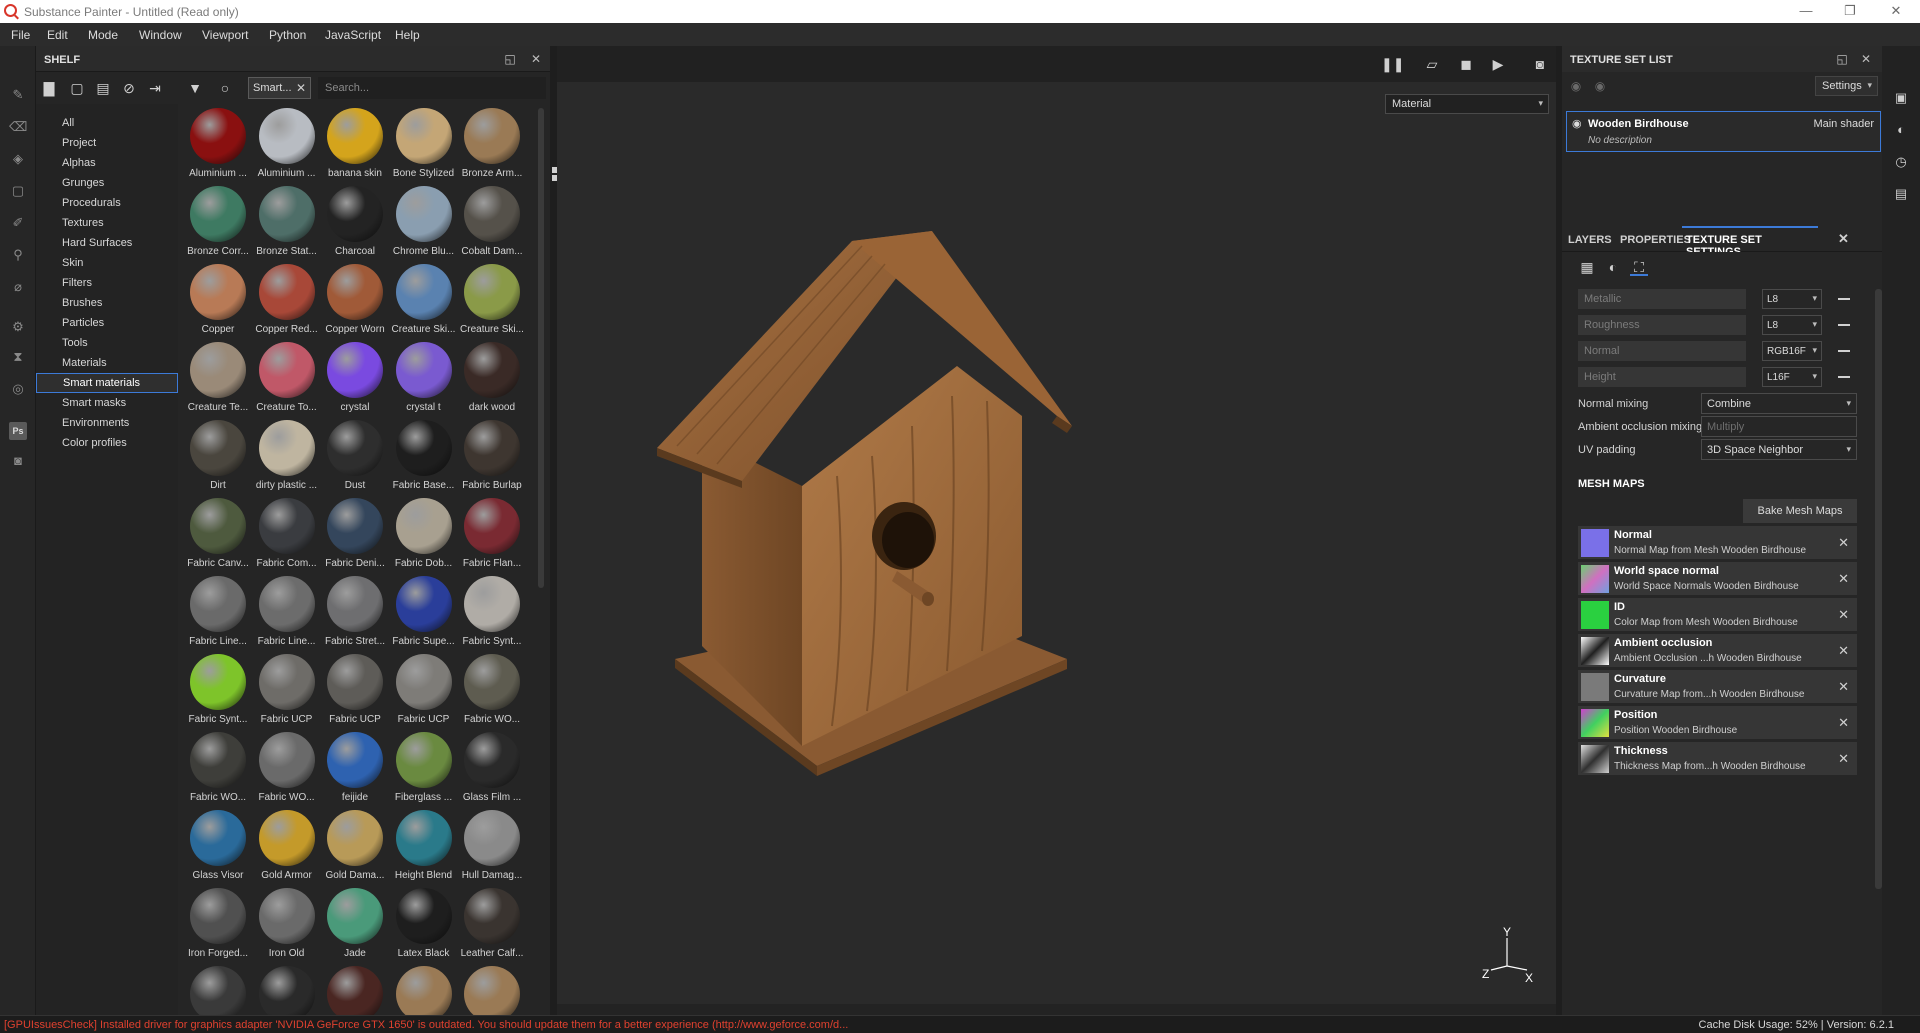 This screenshot has width=1920, height=1033. I want to click on category-item: Color profiles, so click(107, 443).